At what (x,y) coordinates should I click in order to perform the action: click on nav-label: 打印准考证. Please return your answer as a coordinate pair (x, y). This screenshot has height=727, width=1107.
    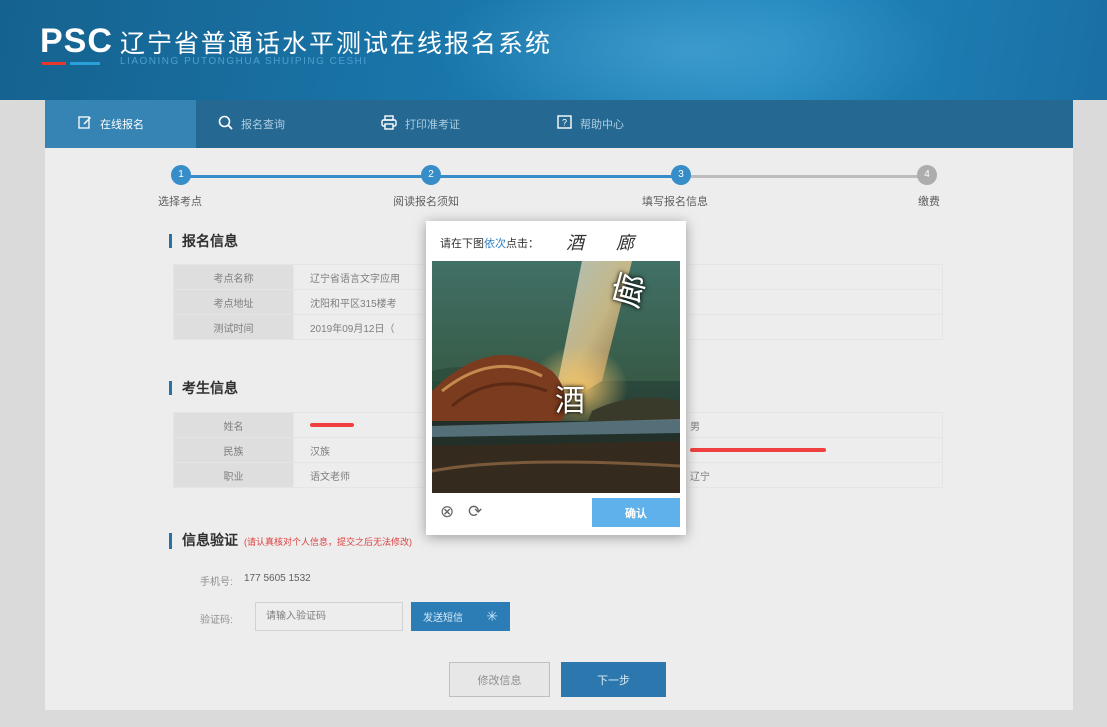
    Looking at the image, I should click on (432, 125).